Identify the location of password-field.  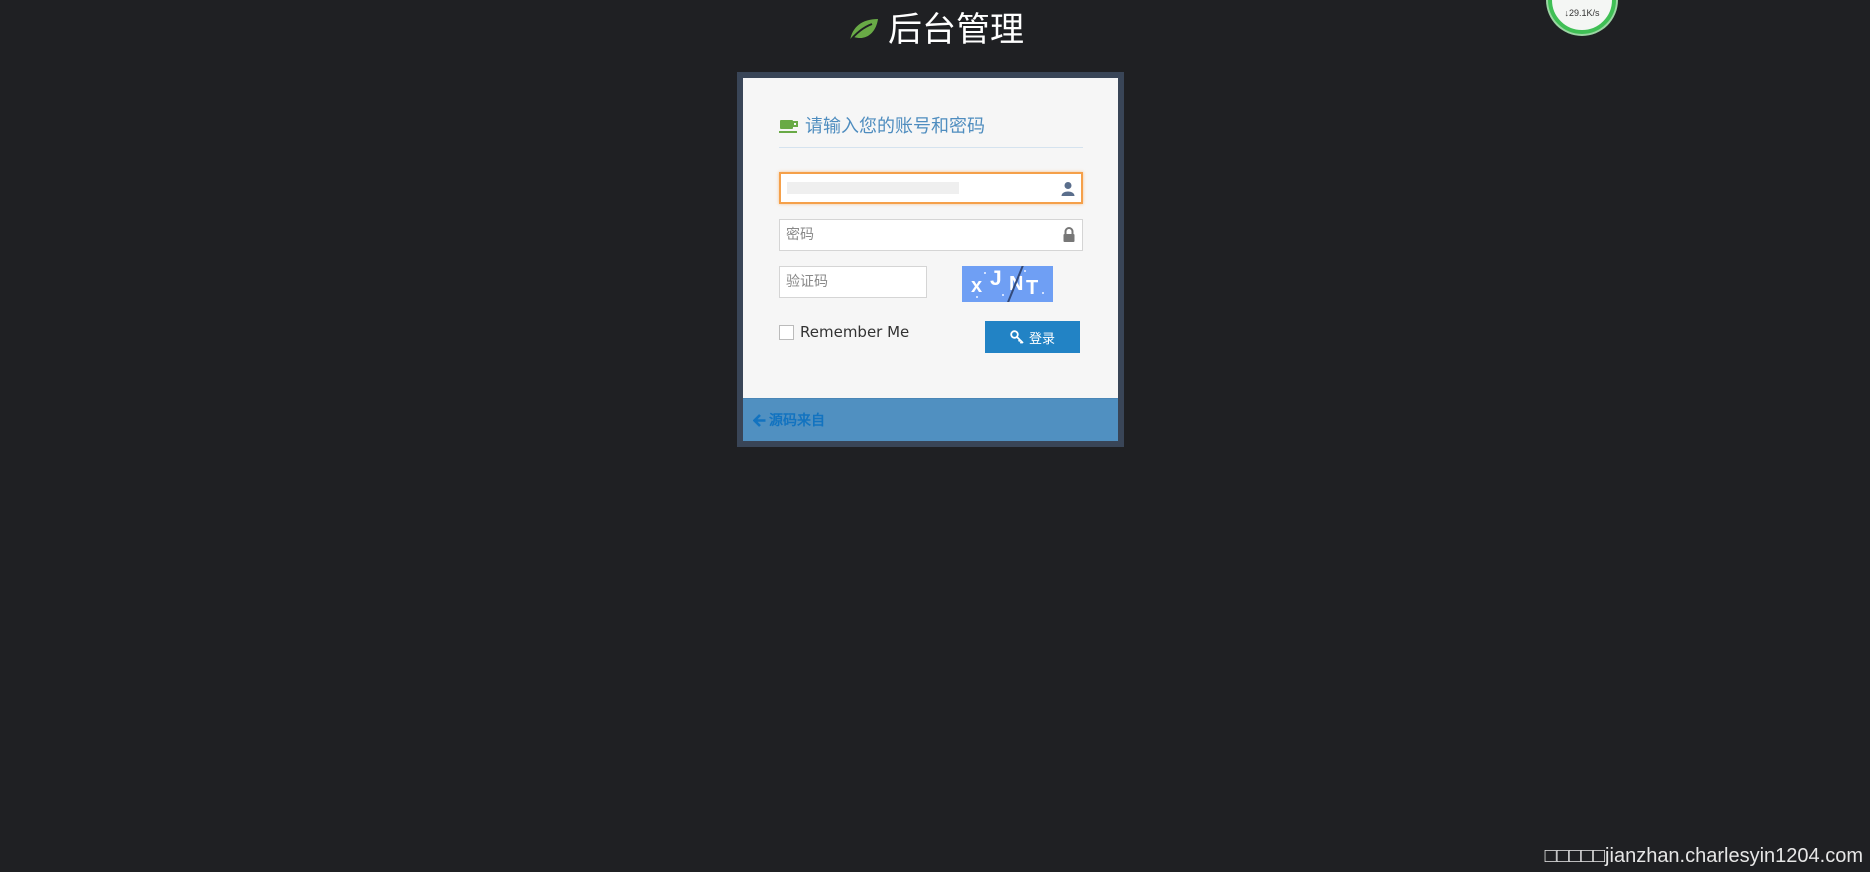
(931, 235).